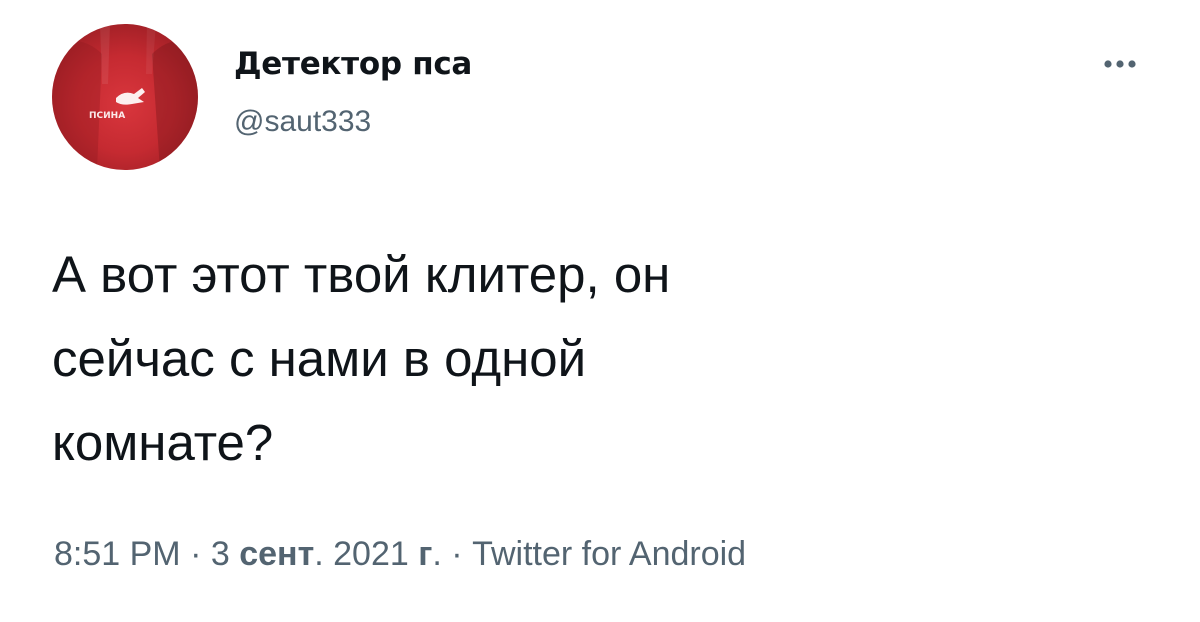  Describe the element at coordinates (425, 554) in the screenshot. I see `tweet-year-suffix: г` at that location.